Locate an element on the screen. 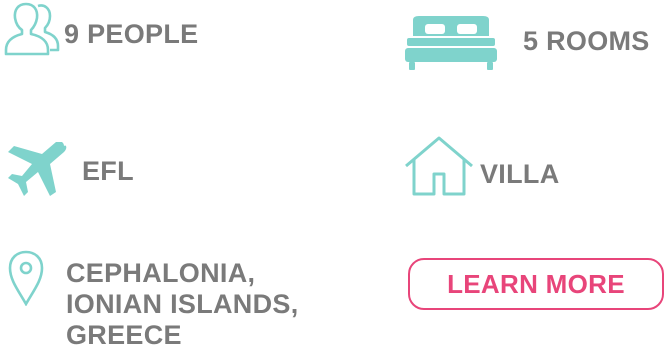  location-label: CEPHALONIA, IONIAN ISLANDS, GREECE is located at coordinates (182, 304).